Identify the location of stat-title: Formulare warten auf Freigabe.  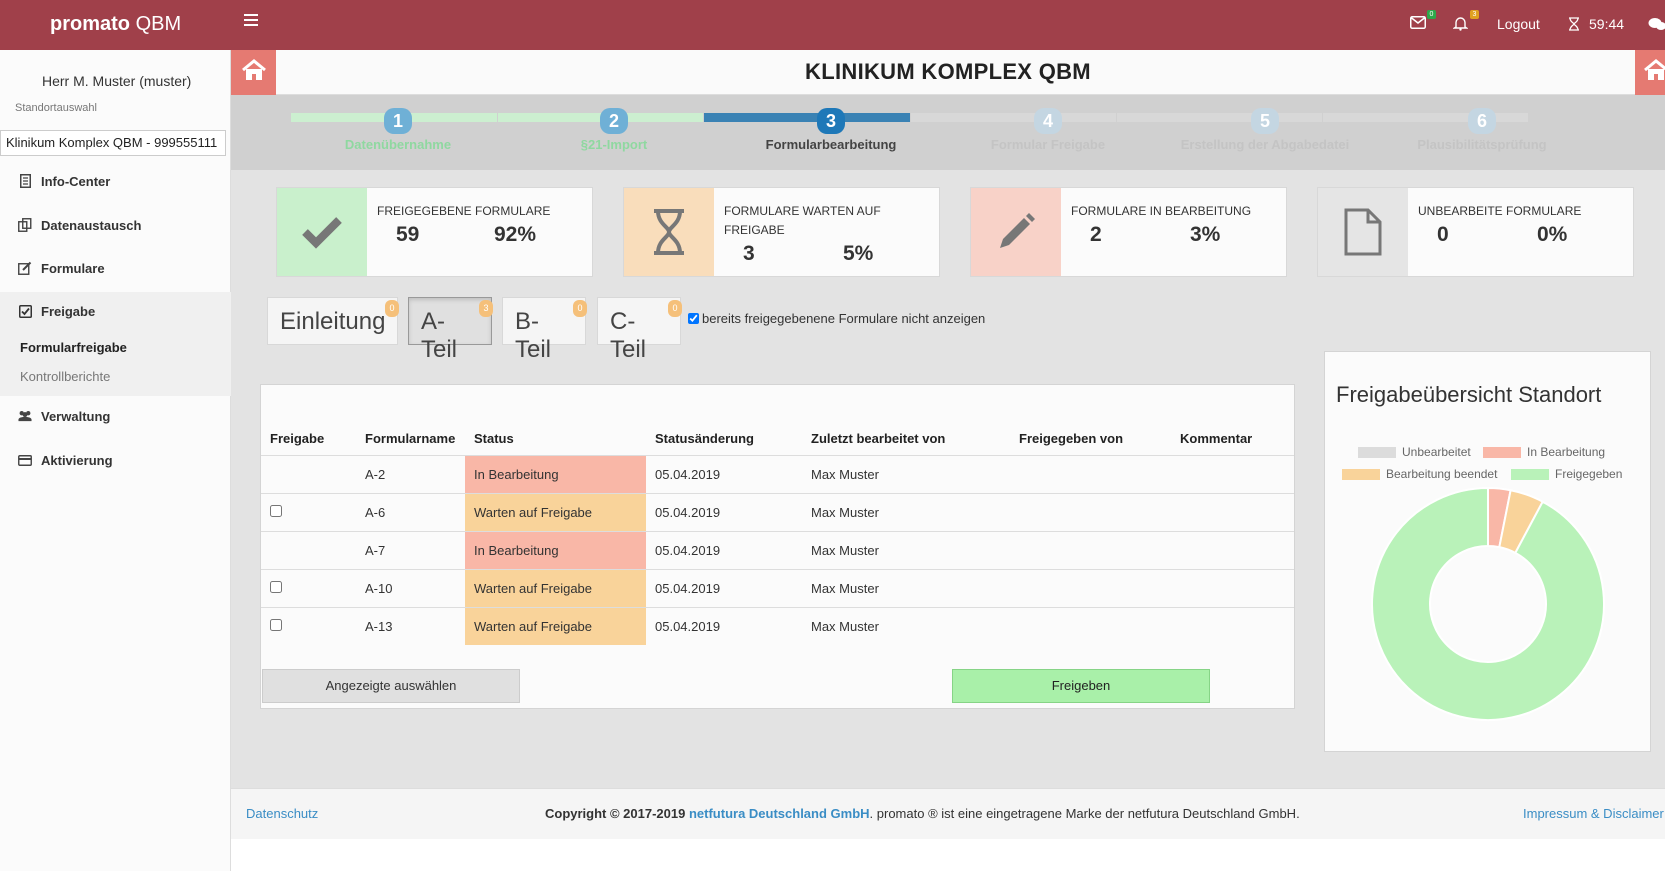
(802, 220).